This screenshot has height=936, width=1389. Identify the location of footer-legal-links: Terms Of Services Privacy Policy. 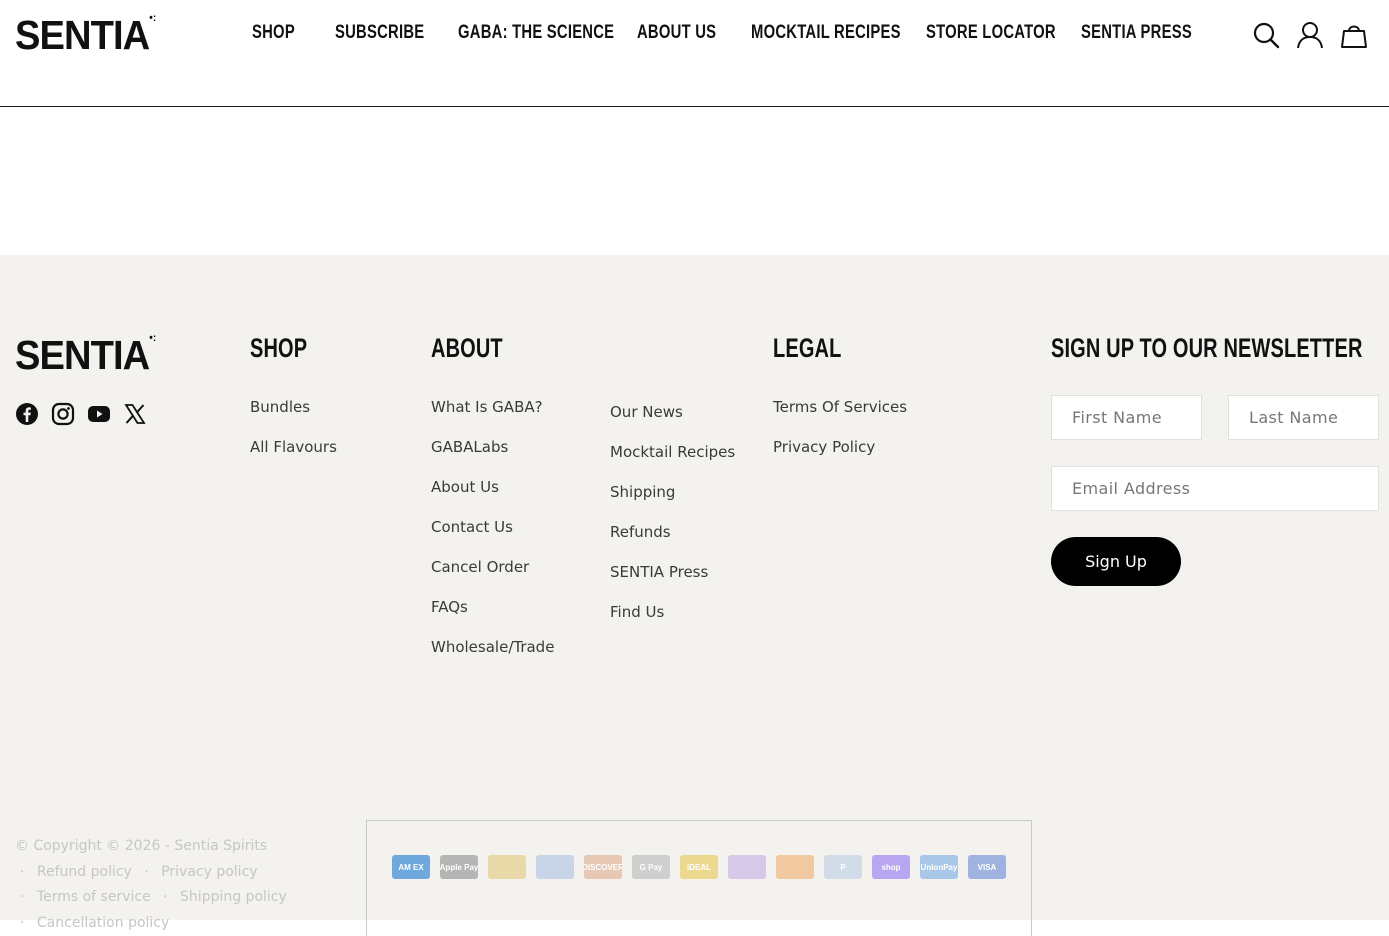
(840, 438).